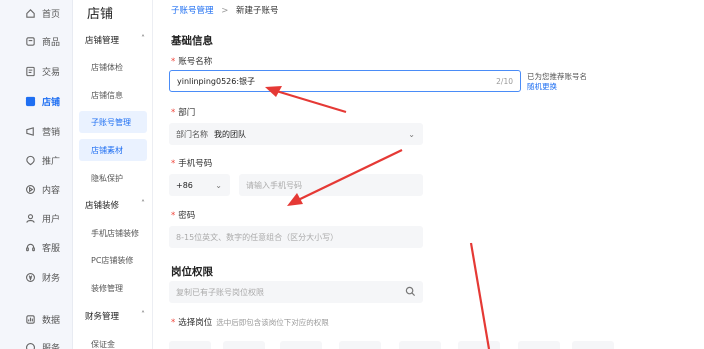 The height and width of the screenshot is (349, 704). Describe the element at coordinates (257, 237) in the screenshot. I see `password-placeholder: 8-15位英文、数字的任意组合（区分大小写）` at that location.